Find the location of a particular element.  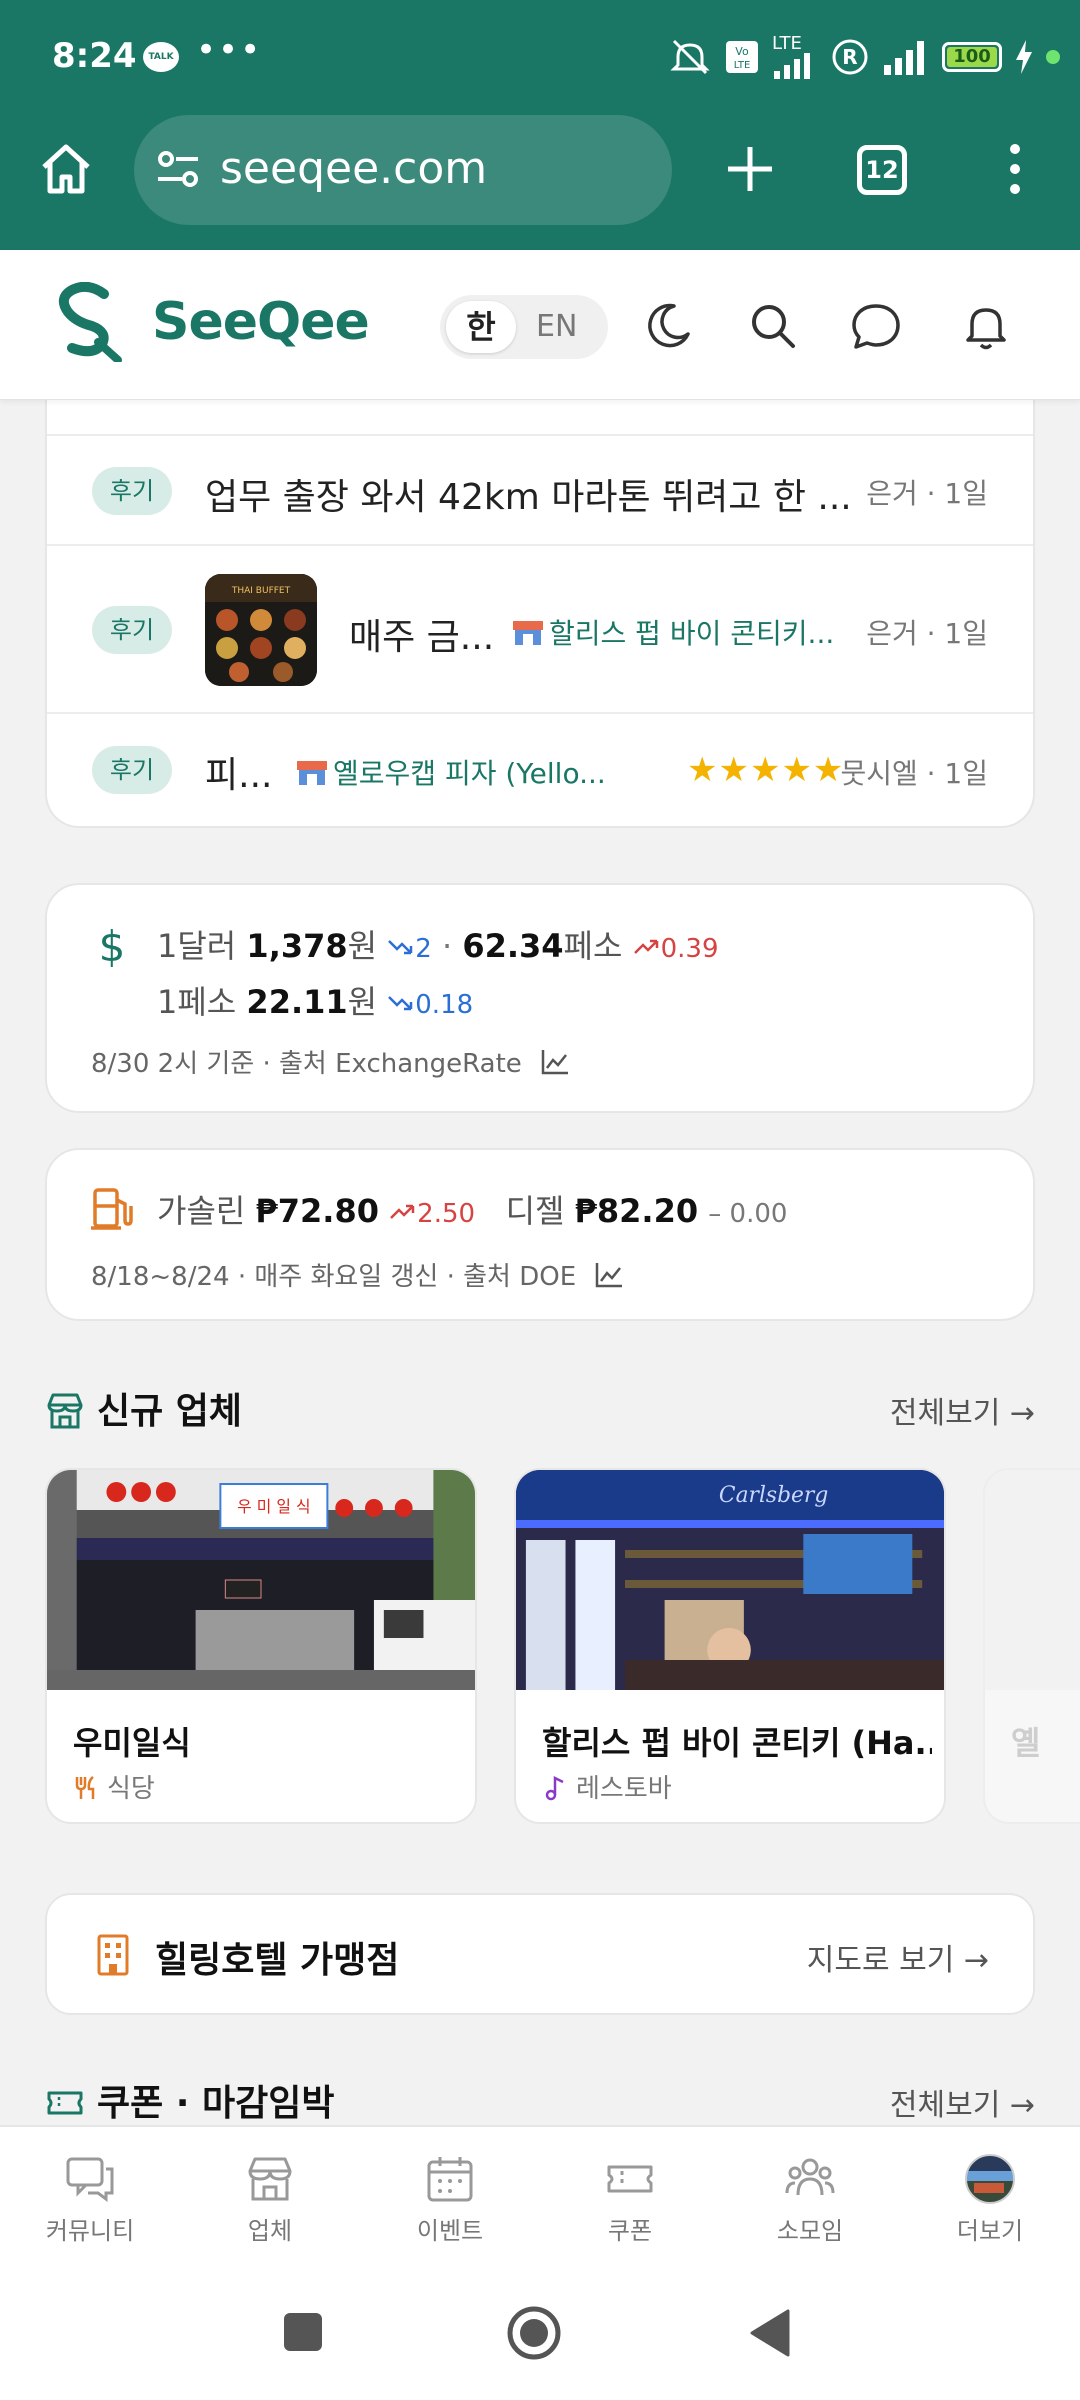

diesel-price: ₱82.20 is located at coordinates (636, 1211).